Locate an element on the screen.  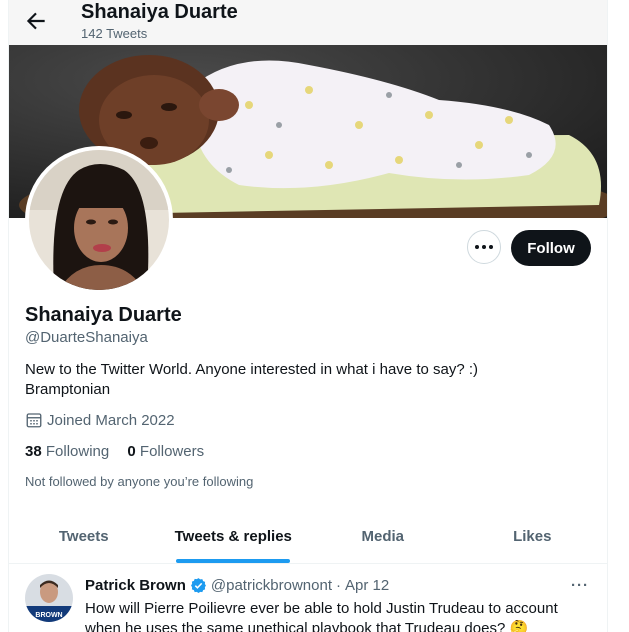
tab-label: Likes is located at coordinates (532, 536).